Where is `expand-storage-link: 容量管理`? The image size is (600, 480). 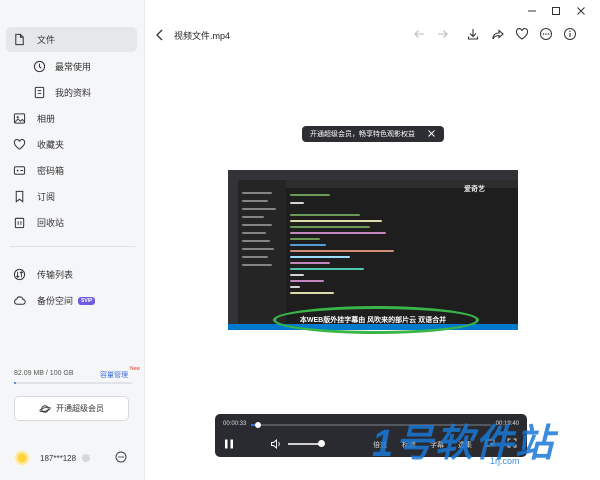 expand-storage-link: 容量管理 is located at coordinates (114, 375).